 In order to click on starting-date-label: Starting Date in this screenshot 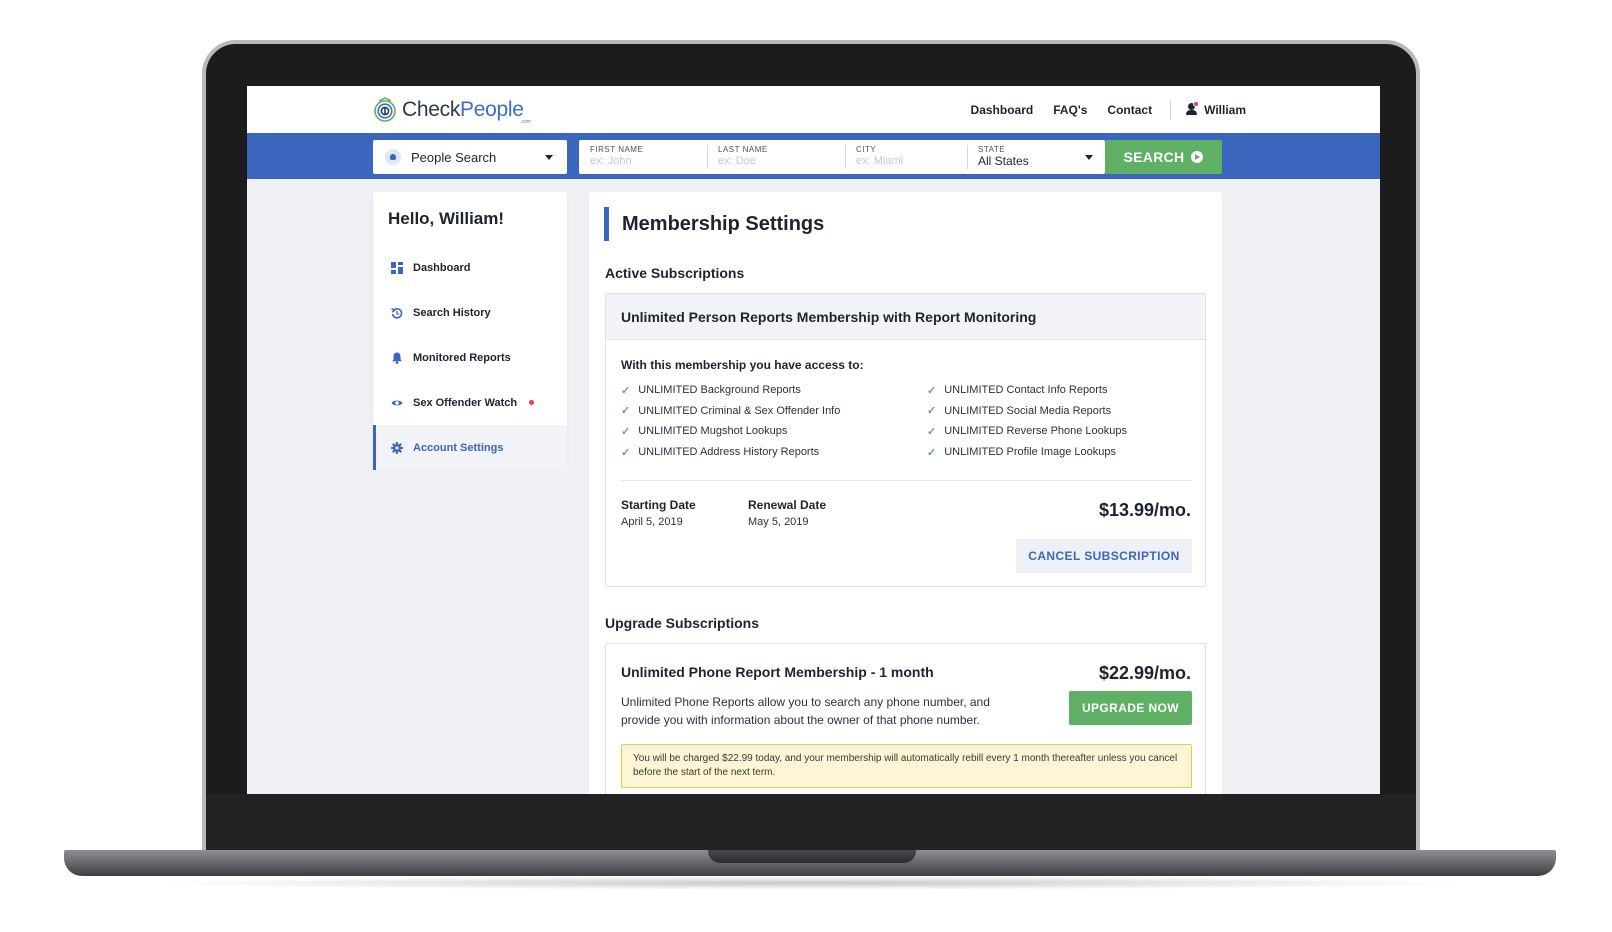, I will do `click(658, 505)`.